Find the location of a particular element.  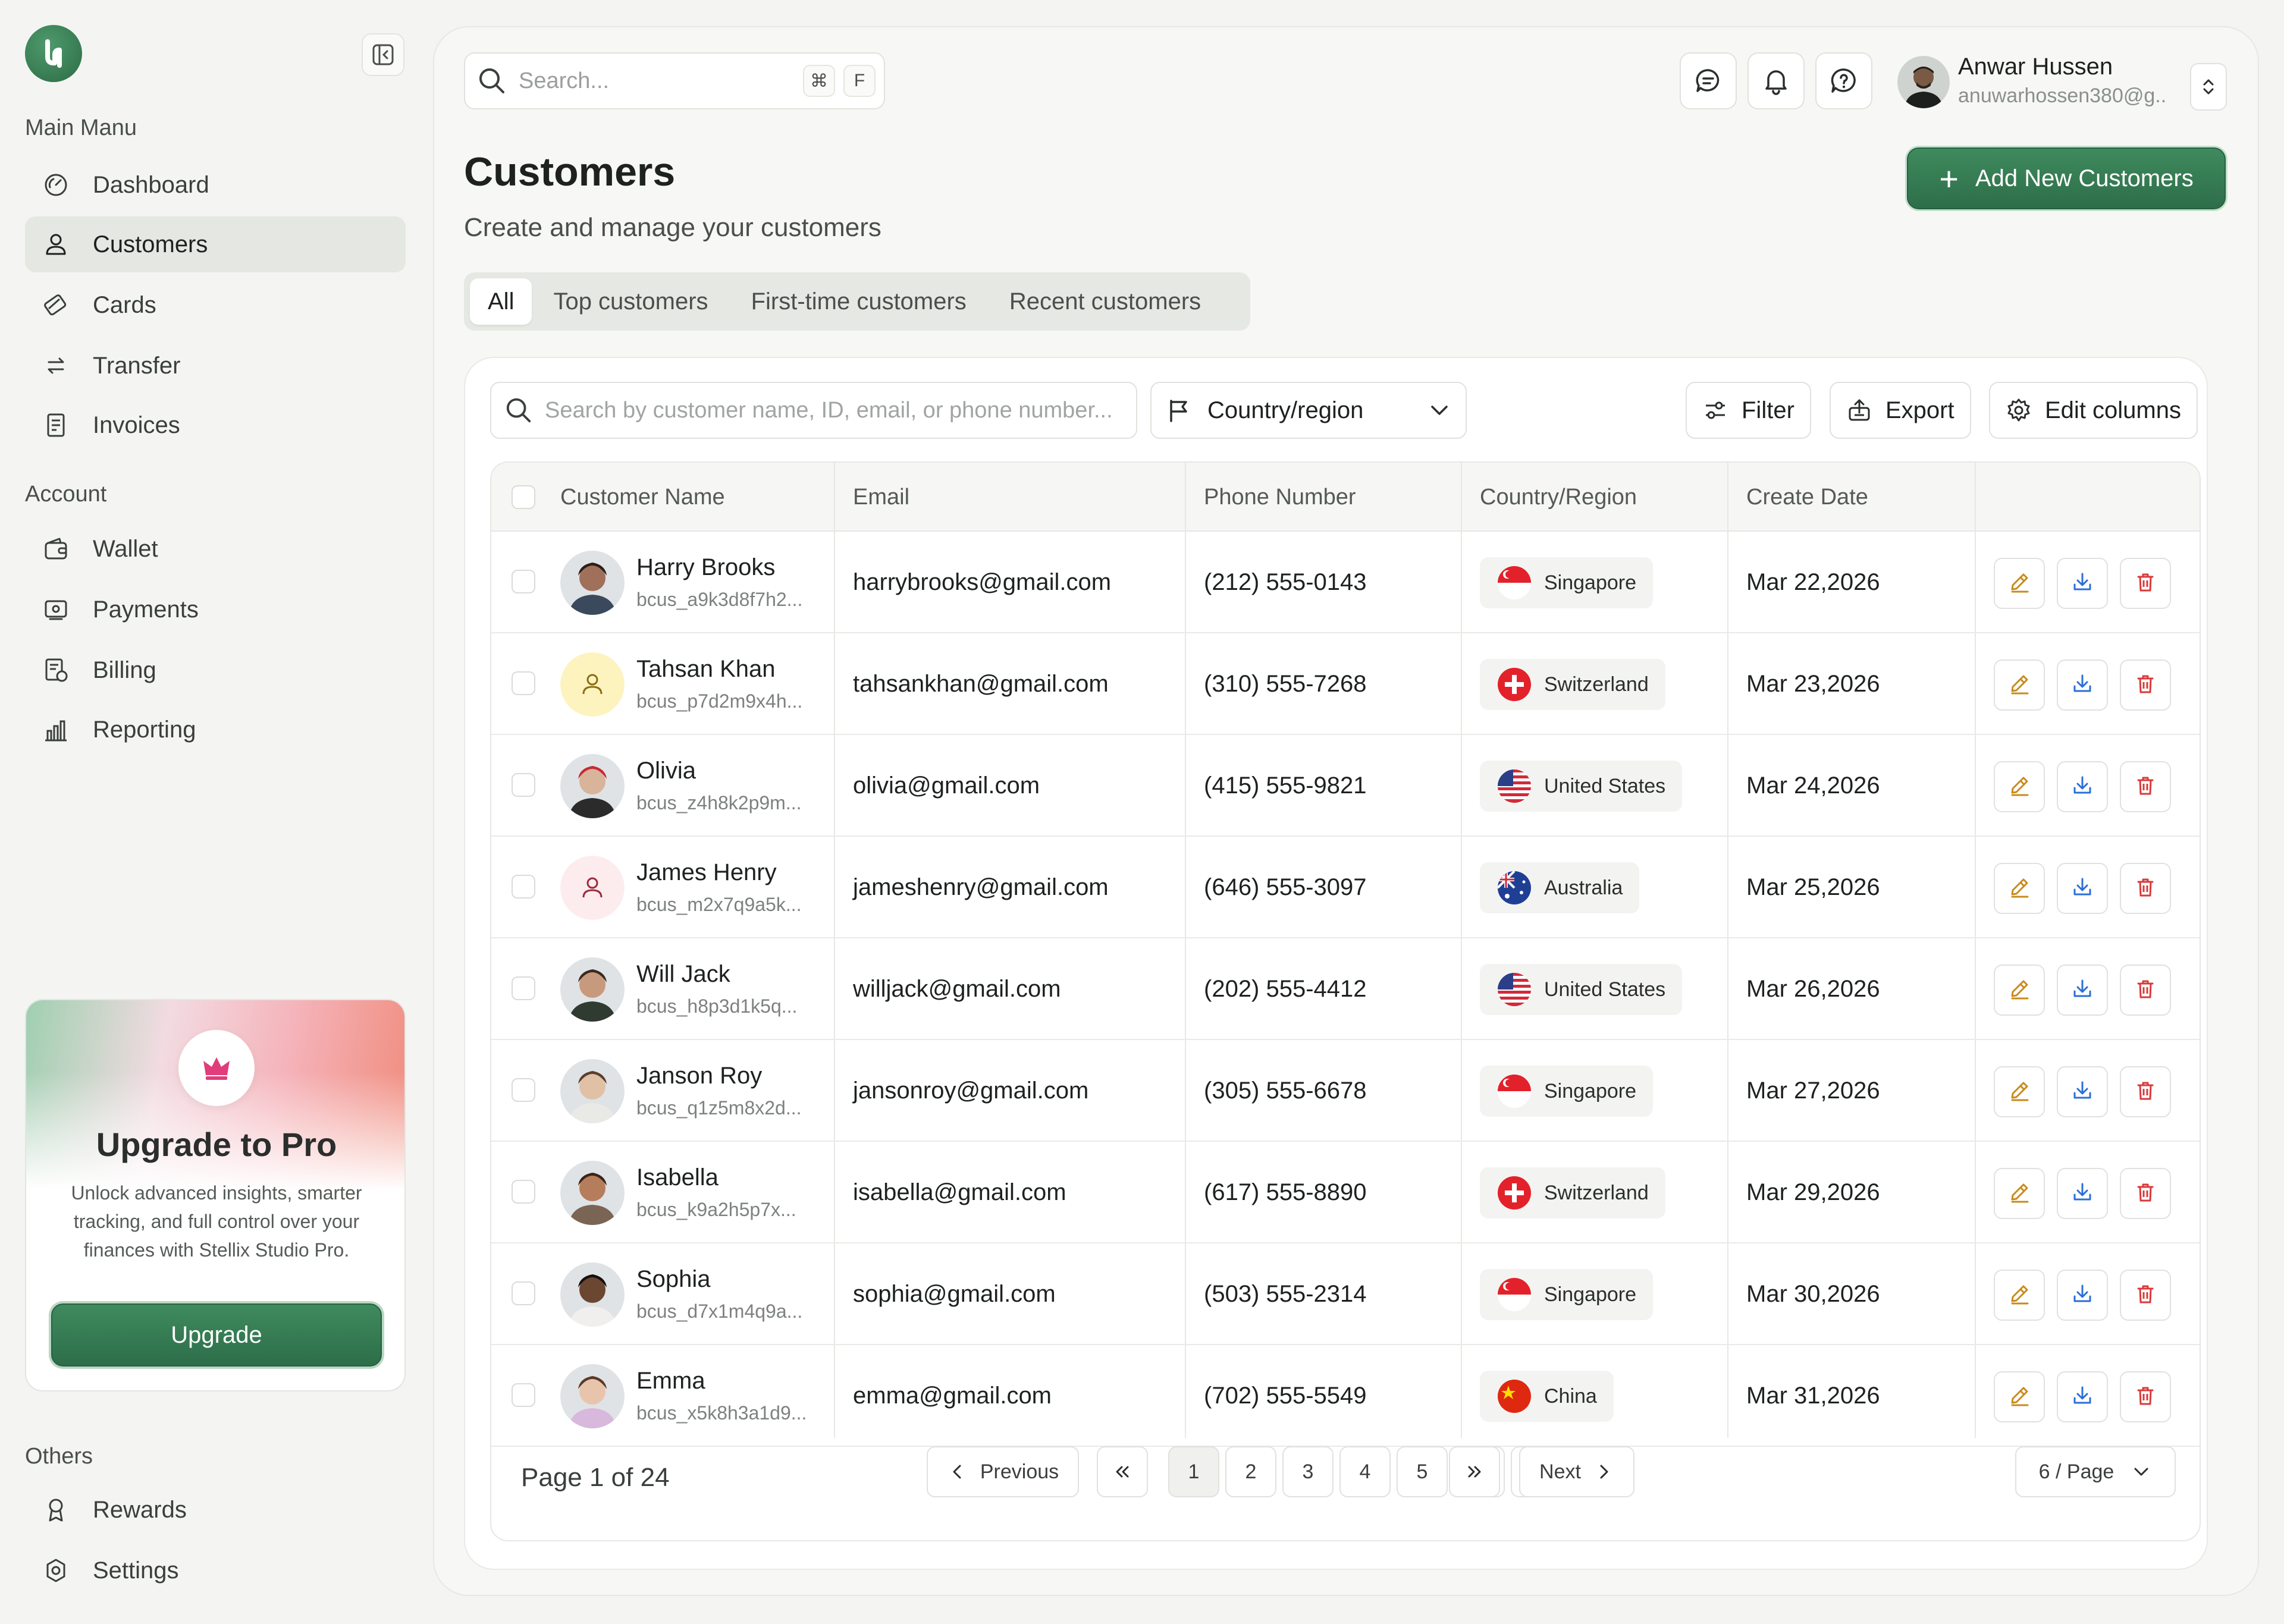

sidebar-item-transfer: Transfer is located at coordinates (216, 366).